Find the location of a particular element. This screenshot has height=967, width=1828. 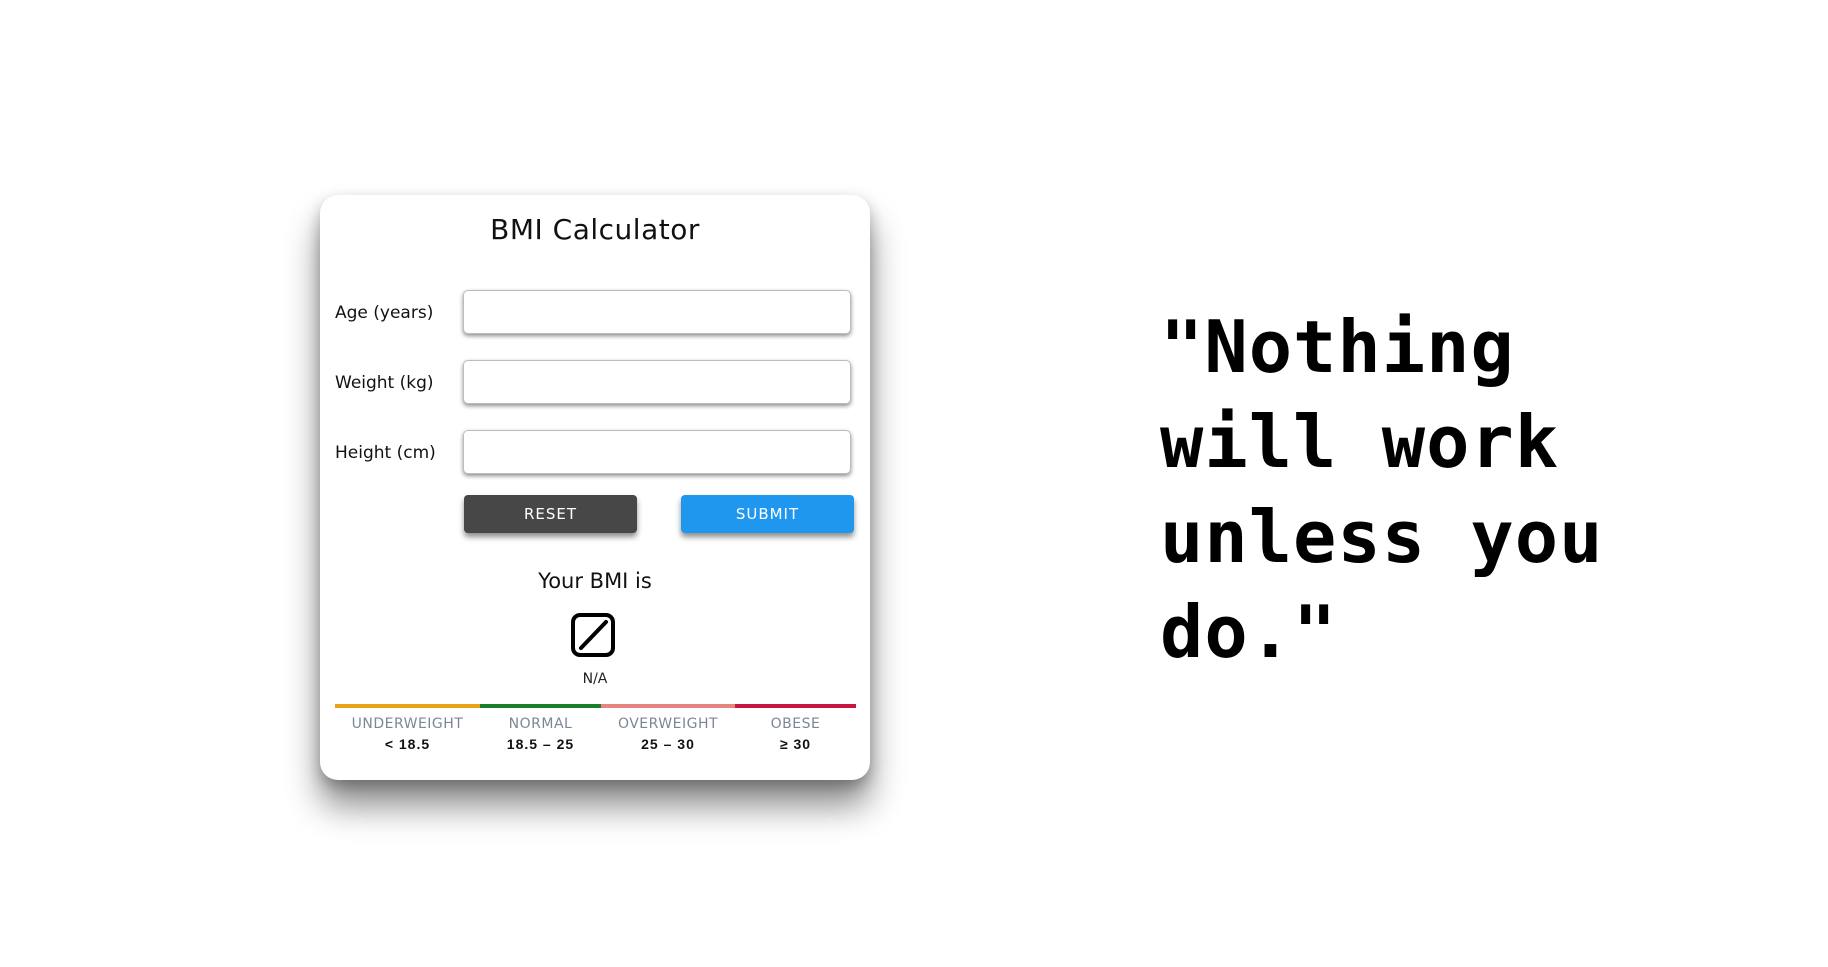

calculator-title: BMI Calculator is located at coordinates (595, 229).